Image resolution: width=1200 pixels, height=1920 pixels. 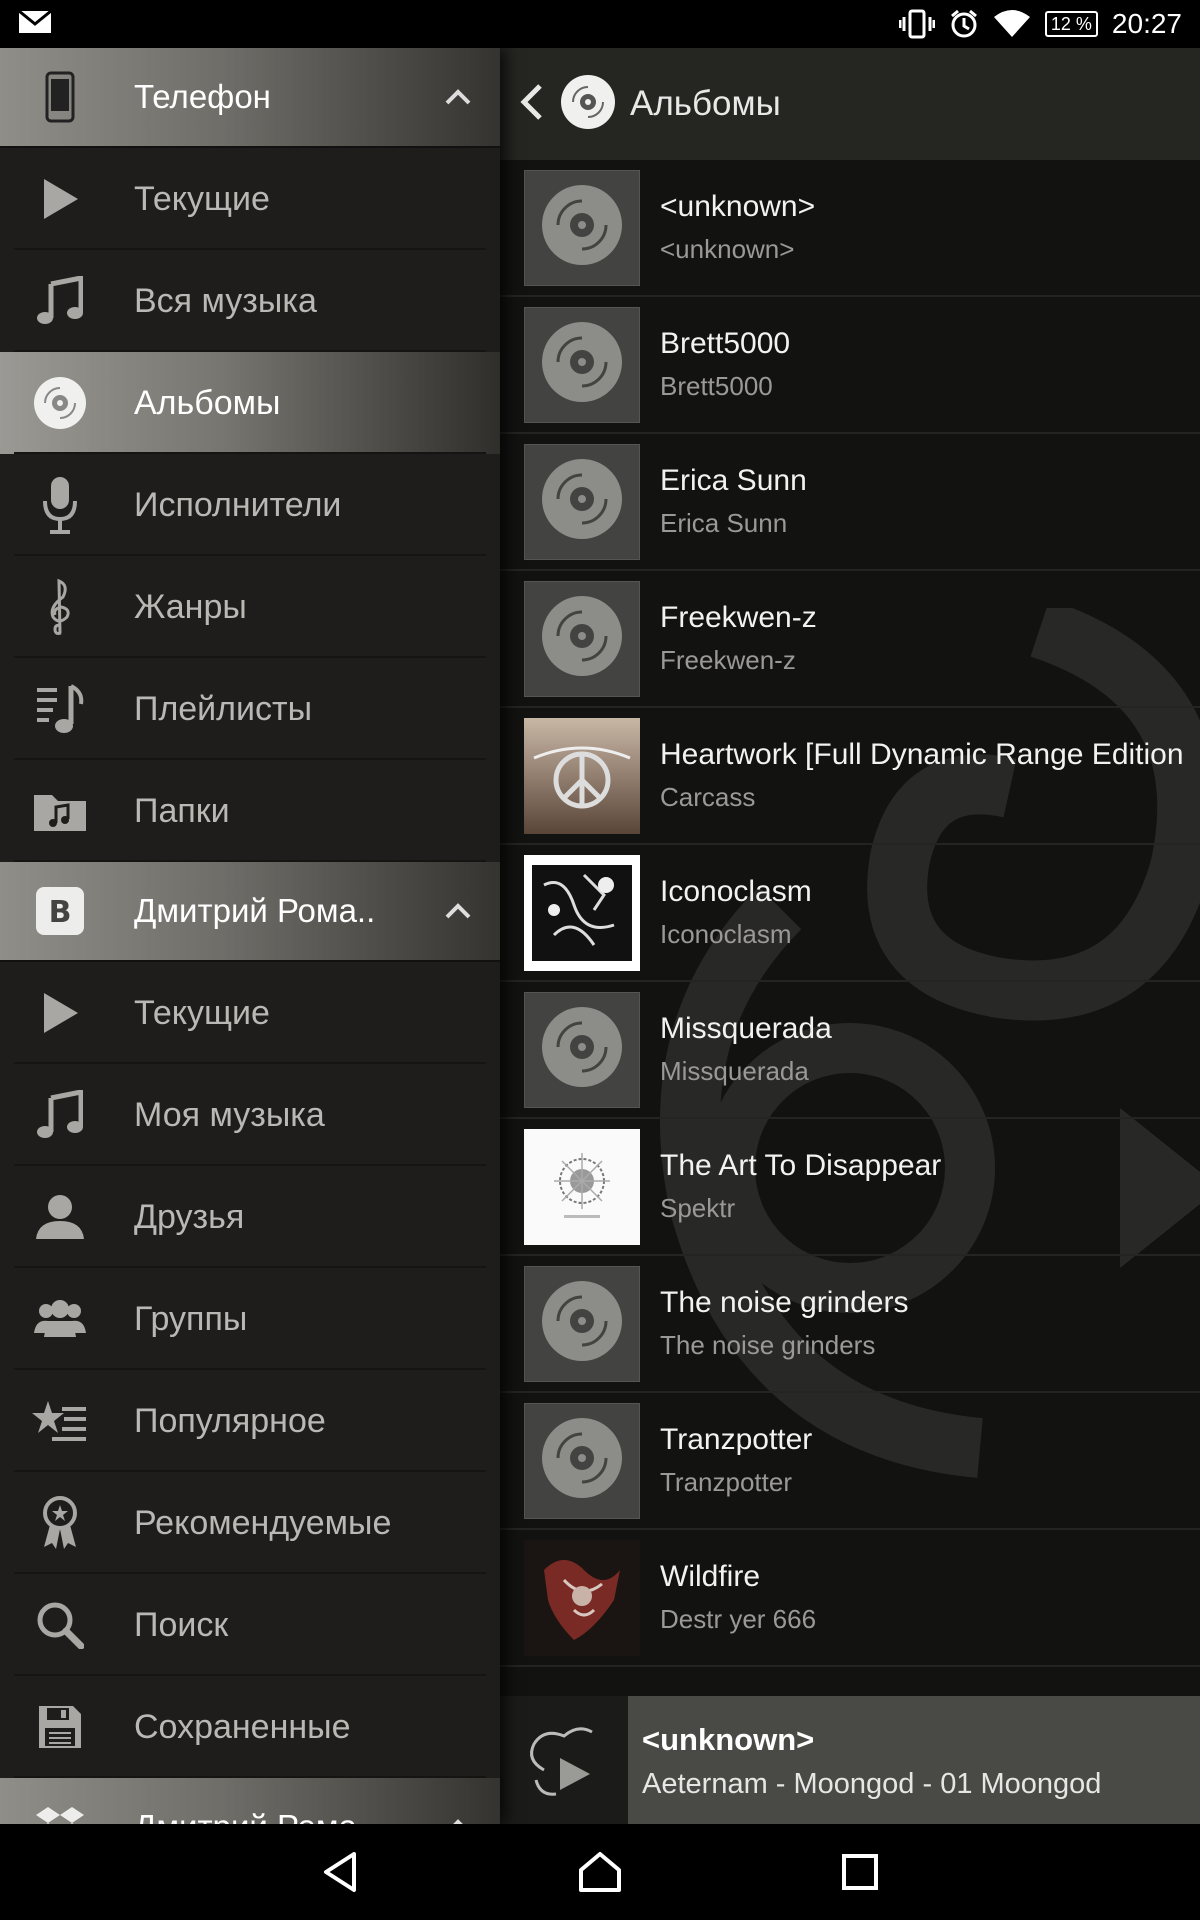 I want to click on drawer-item-current: Текущие, so click(x=250, y=199).